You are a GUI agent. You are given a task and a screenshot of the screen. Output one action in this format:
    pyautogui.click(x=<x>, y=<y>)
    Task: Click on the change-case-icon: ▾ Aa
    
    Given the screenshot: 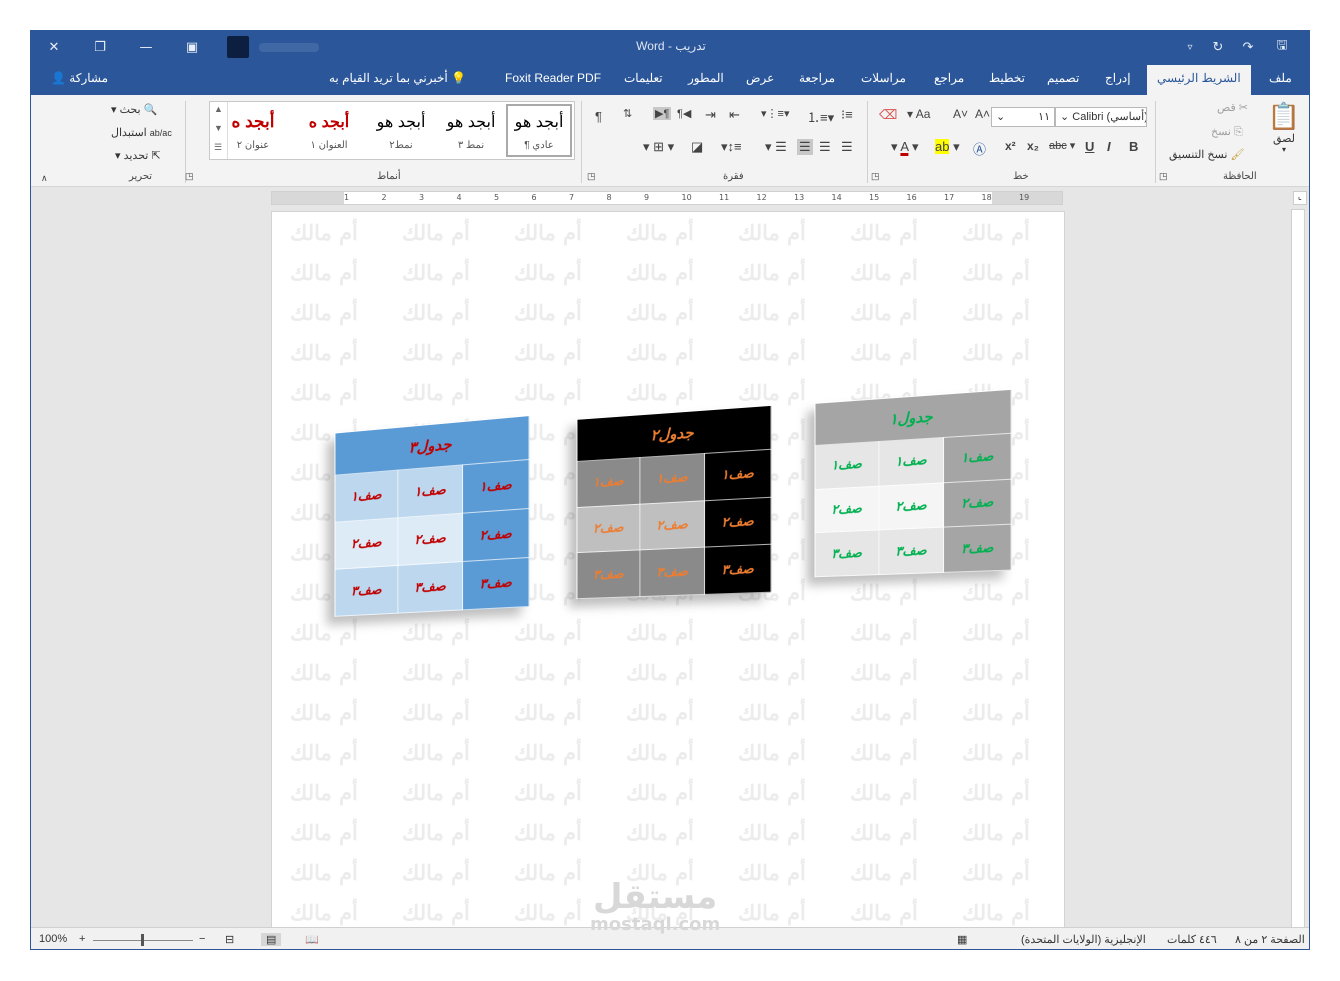 What is the action you would take?
    pyautogui.click(x=918, y=114)
    